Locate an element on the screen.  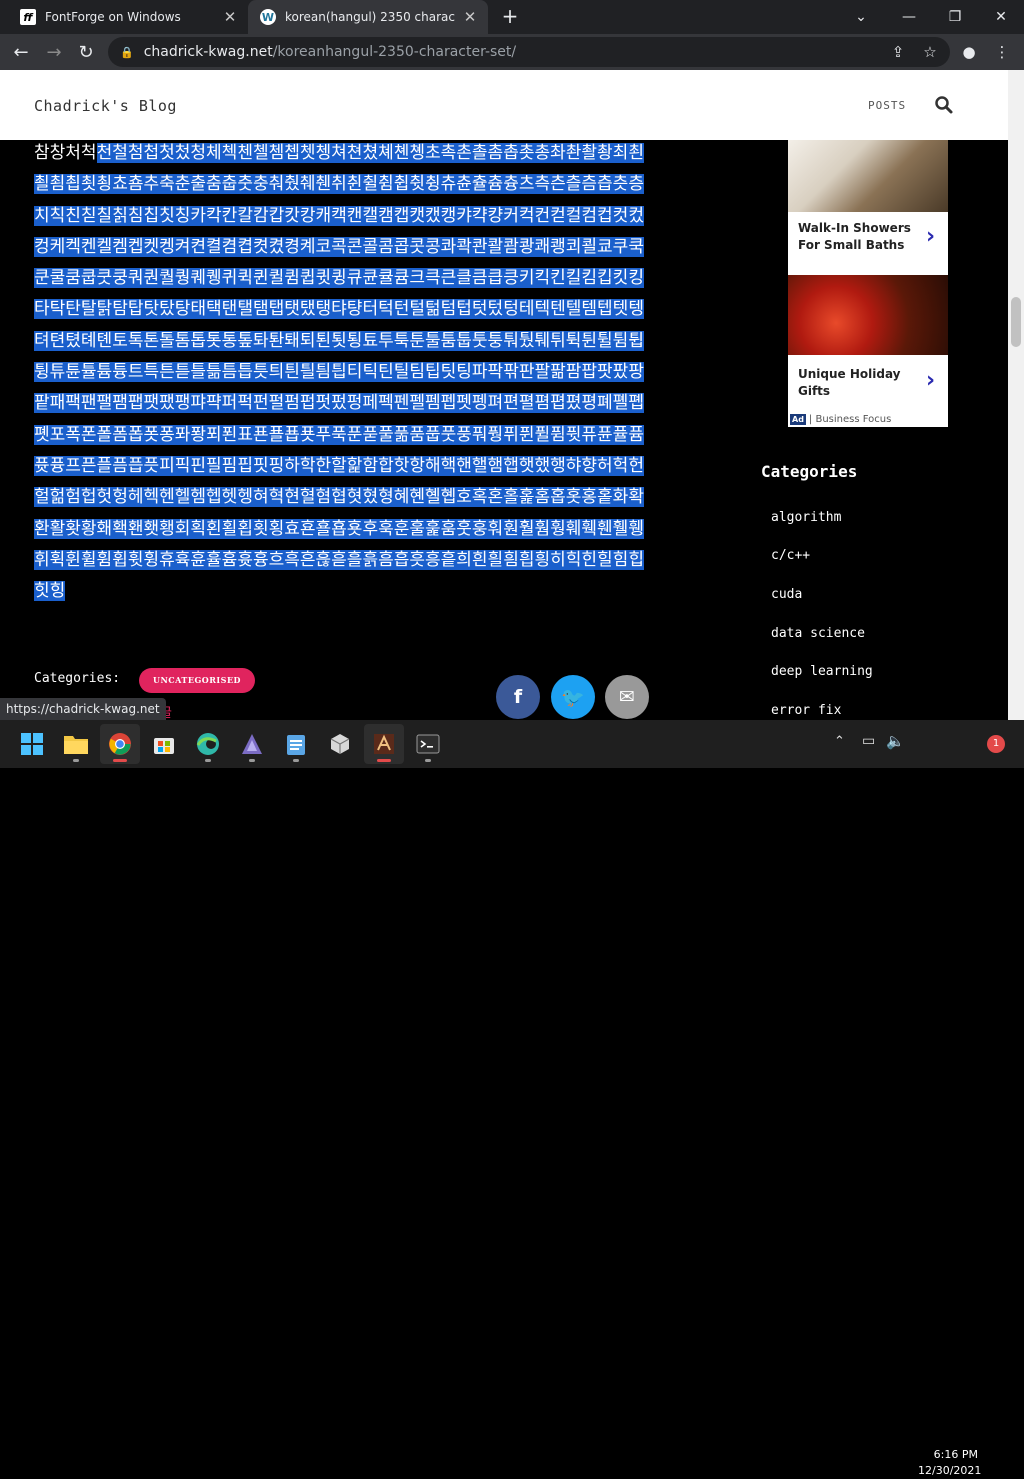
scrollbar-thumb is located at coordinates (1016, 322).